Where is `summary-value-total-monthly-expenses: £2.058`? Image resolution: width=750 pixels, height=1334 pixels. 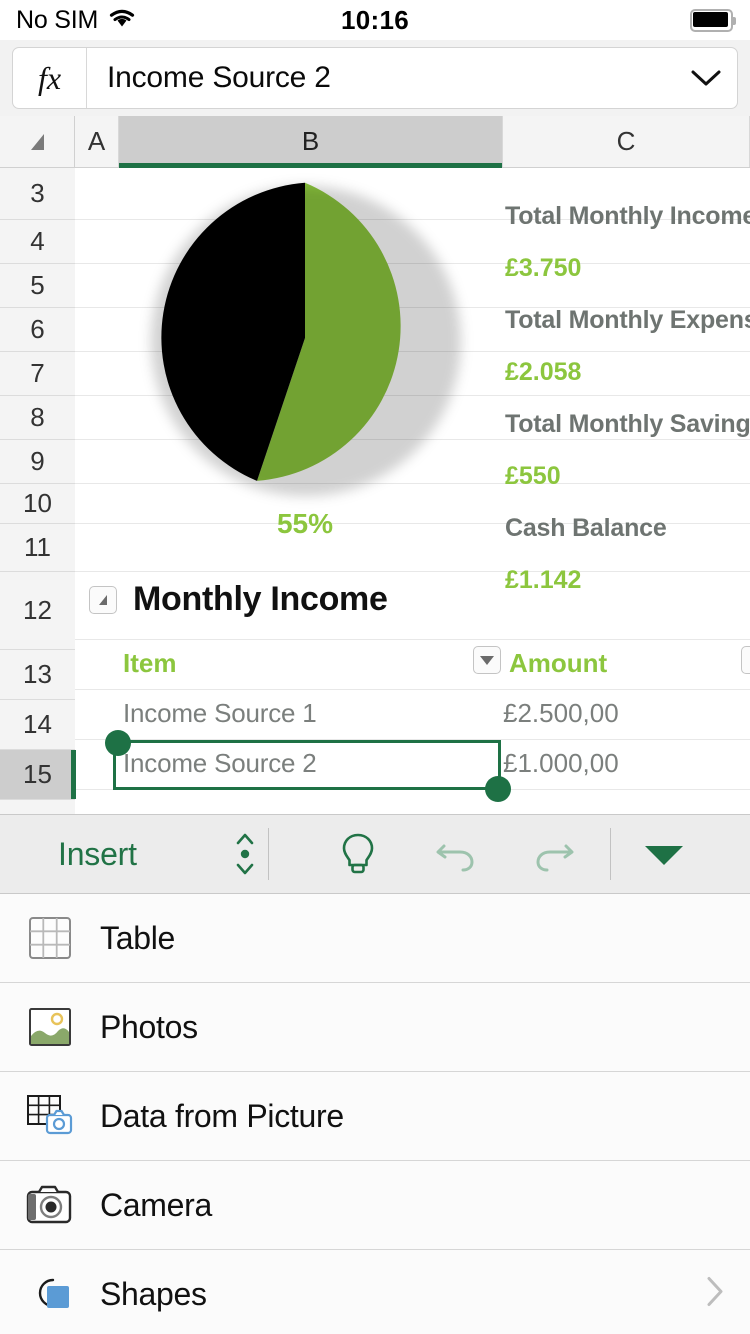
summary-value-total-monthly-expenses: £2.058 is located at coordinates (627, 372).